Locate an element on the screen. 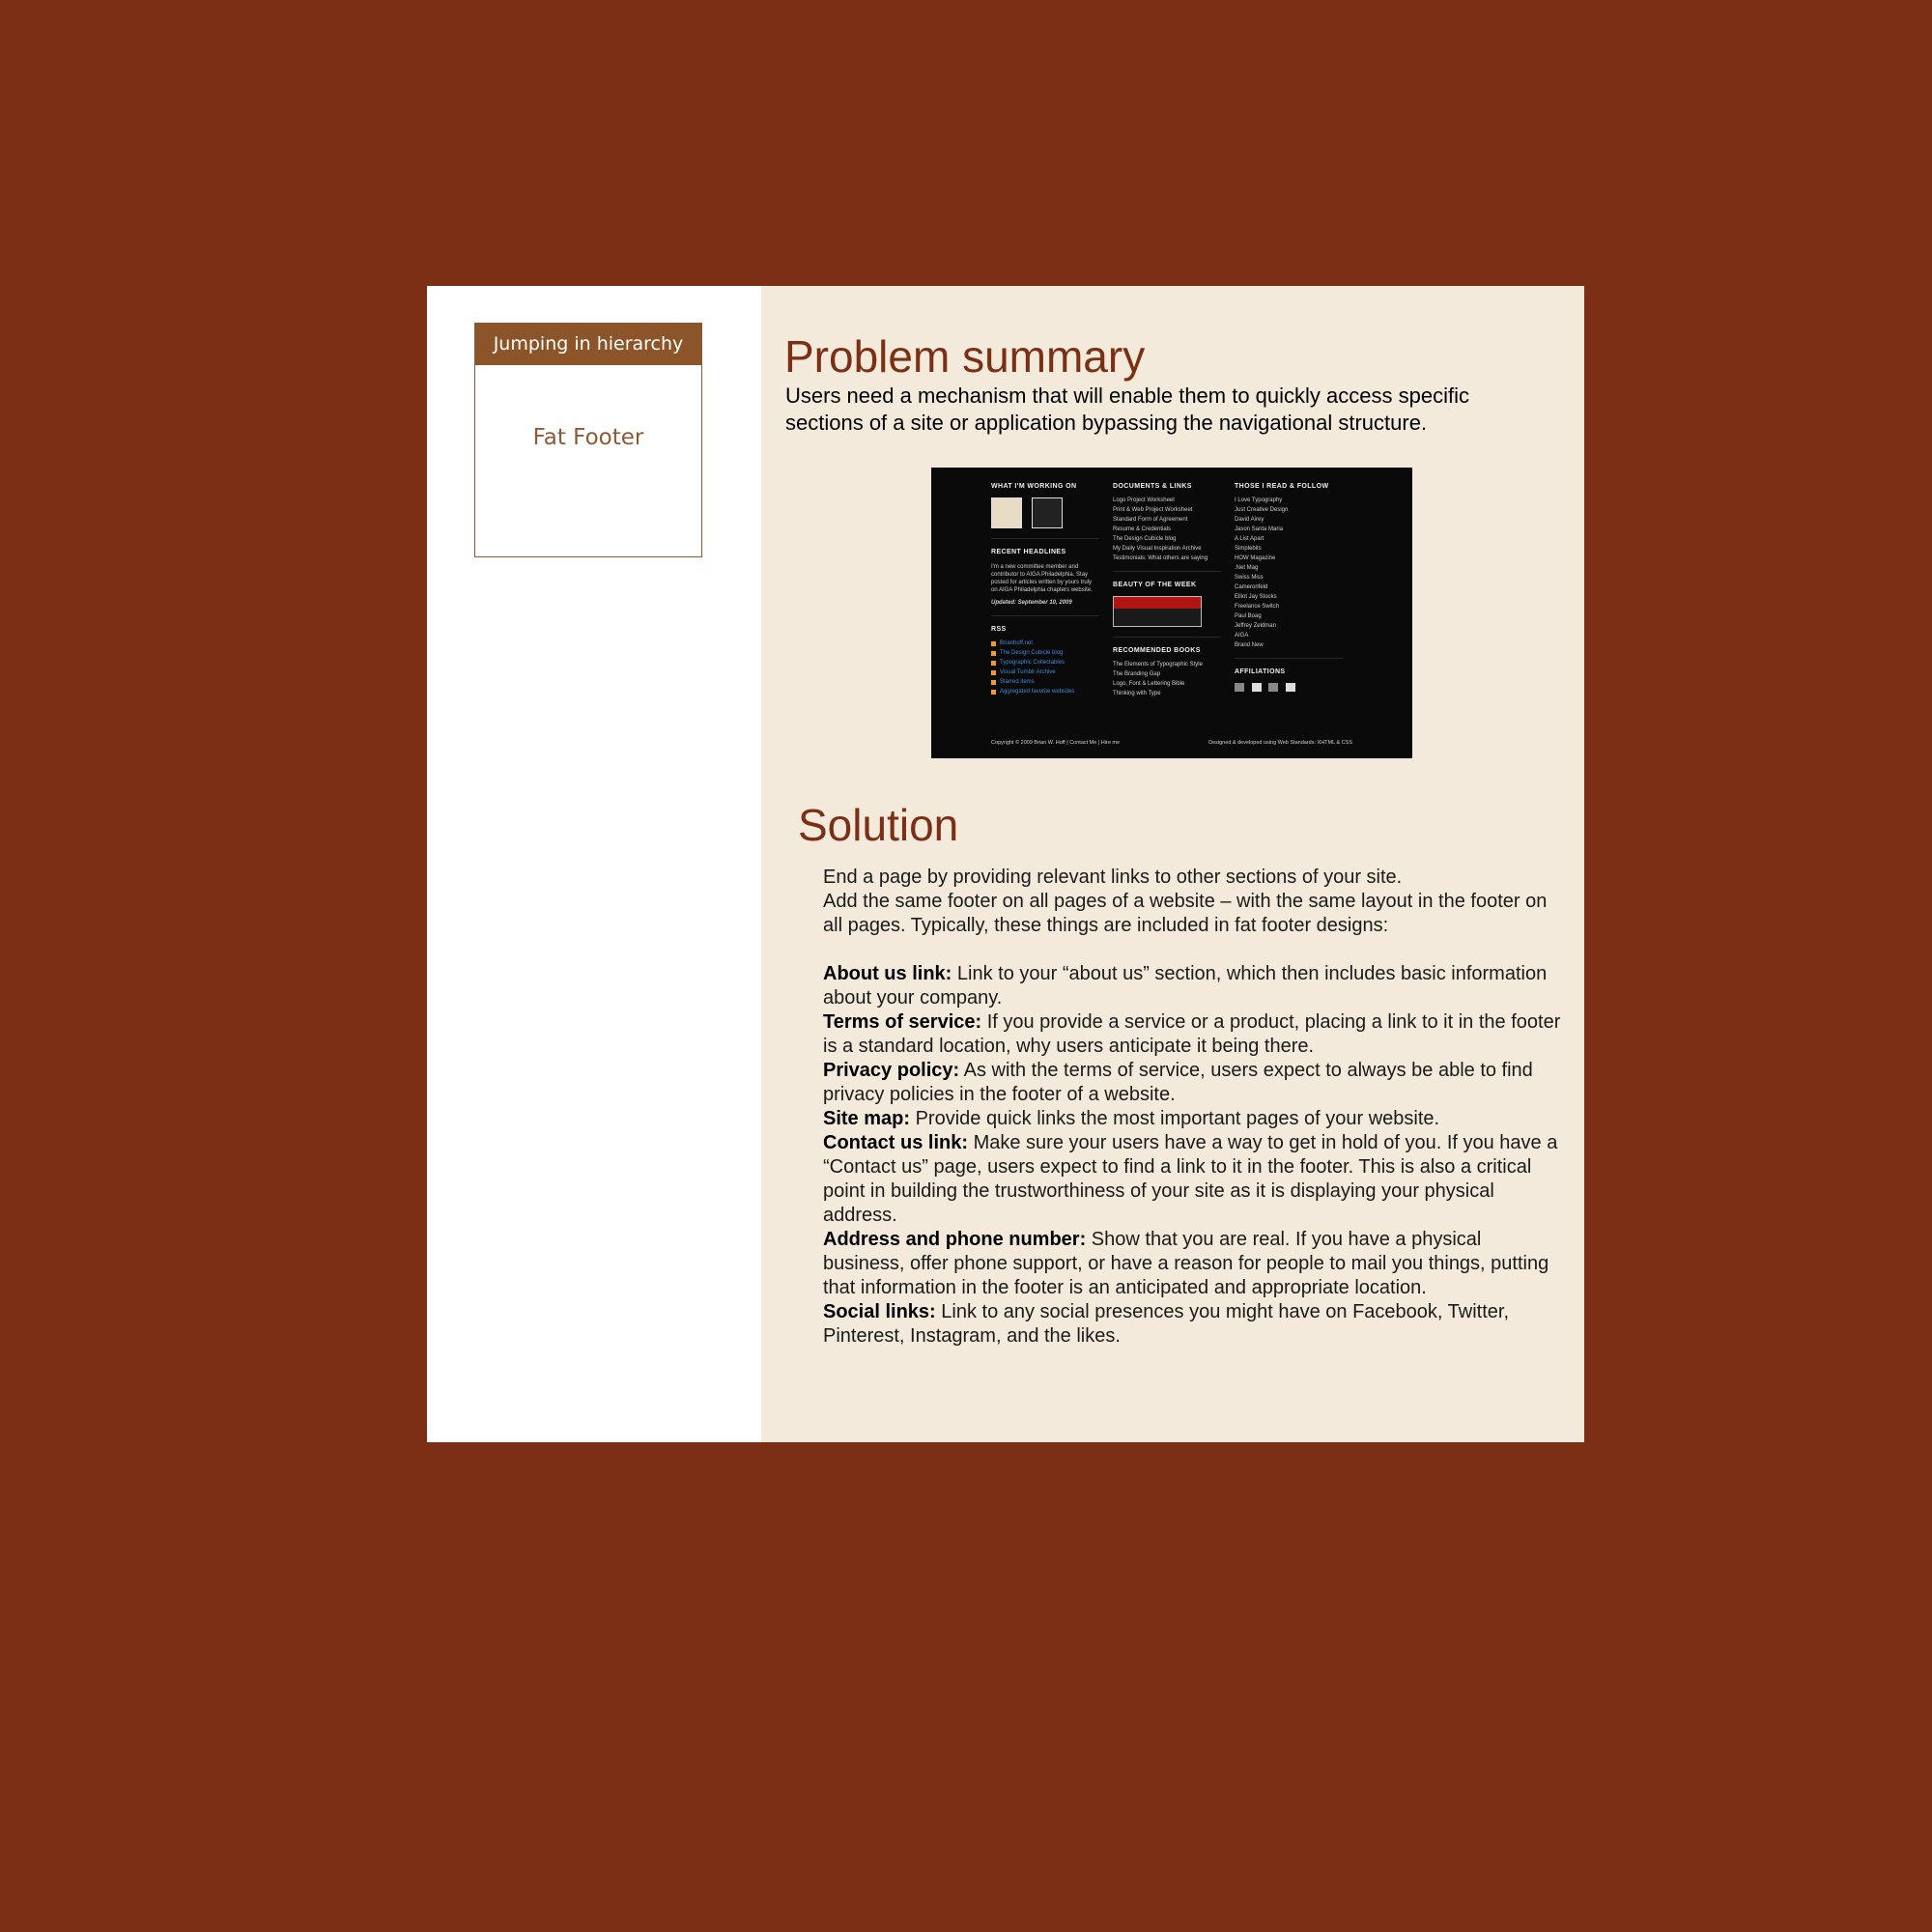 The height and width of the screenshot is (1932, 1932). screenshot-heading: DOCUMENTS & LINKS is located at coordinates (1152, 486).